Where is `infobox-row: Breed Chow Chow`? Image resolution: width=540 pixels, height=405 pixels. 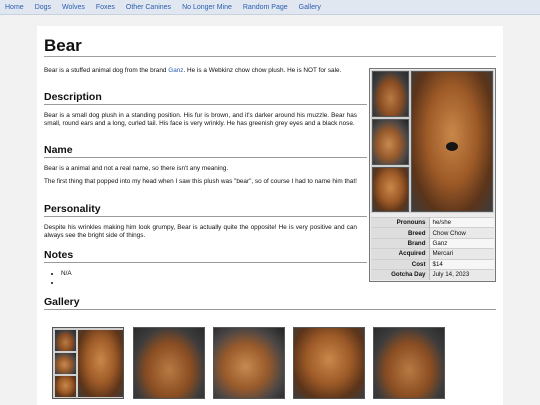
infobox-row: Breed Chow Chow is located at coordinates (432, 233).